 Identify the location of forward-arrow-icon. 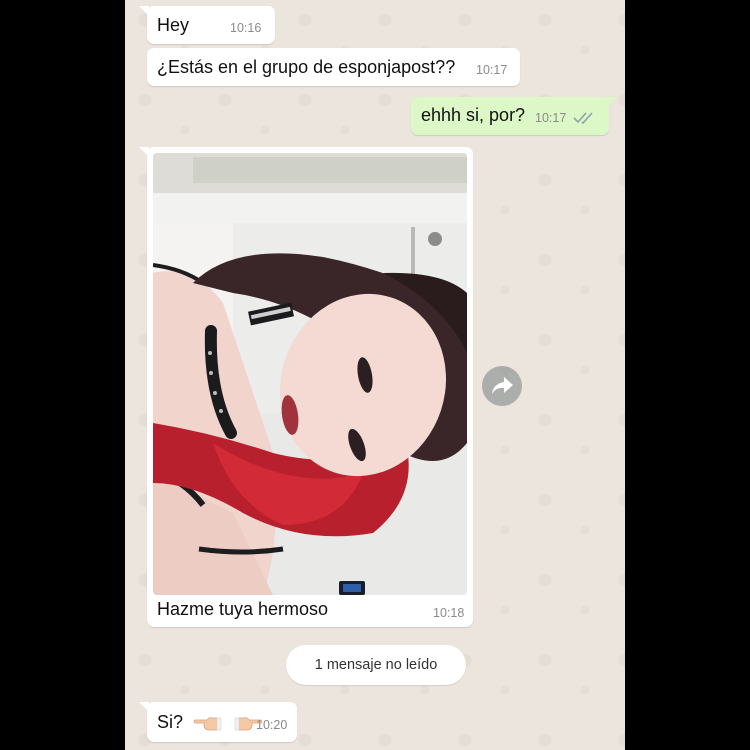
(502, 385).